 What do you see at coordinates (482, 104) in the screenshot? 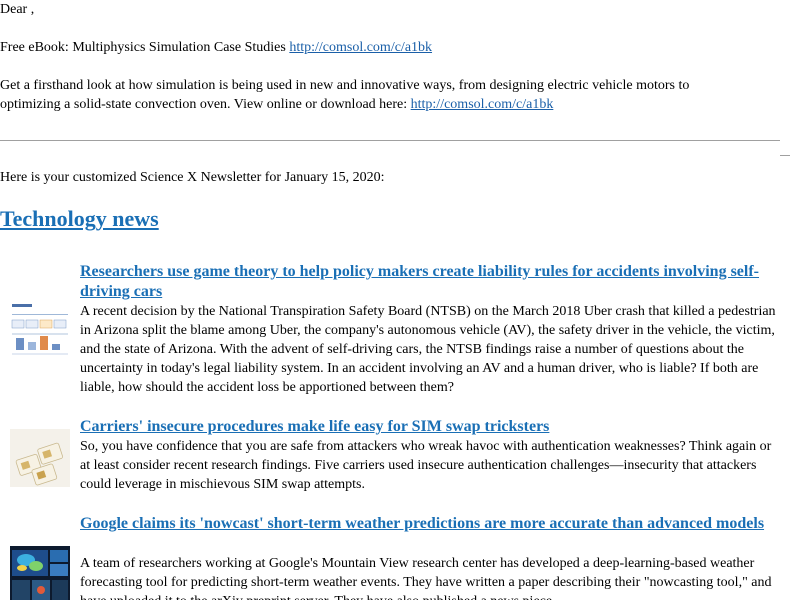
I see `ad-link-2: http://comsol.com/c/a1bk` at bounding box center [482, 104].